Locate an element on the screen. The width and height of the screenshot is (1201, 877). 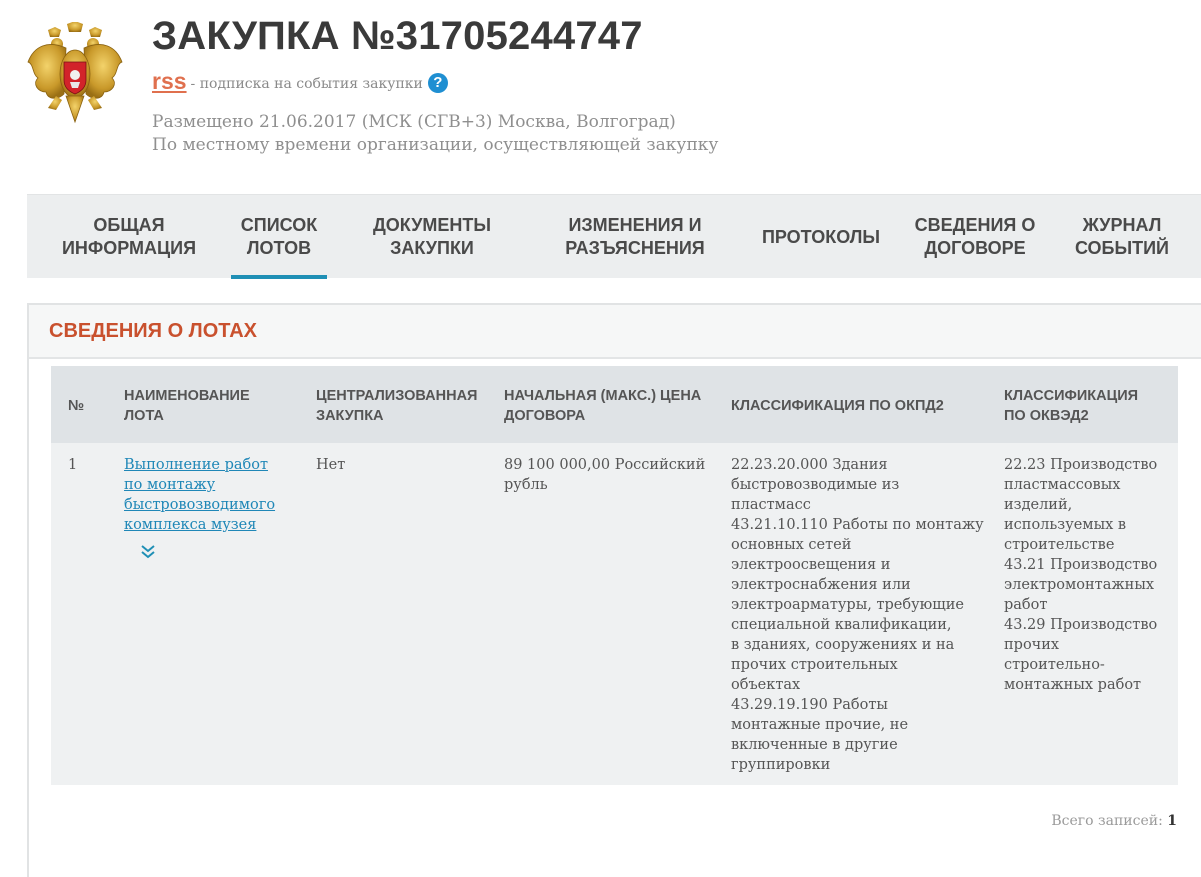
tab-lot-list: Список лотов is located at coordinates (279, 237).